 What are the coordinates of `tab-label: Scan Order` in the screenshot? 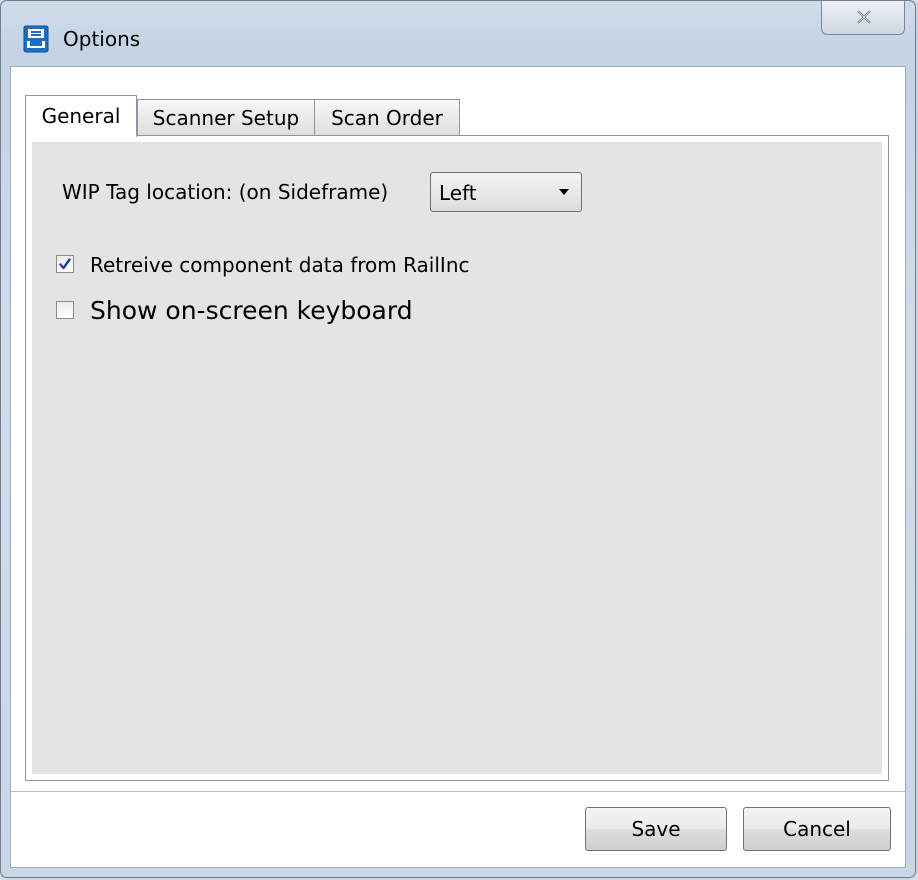 It's located at (387, 118).